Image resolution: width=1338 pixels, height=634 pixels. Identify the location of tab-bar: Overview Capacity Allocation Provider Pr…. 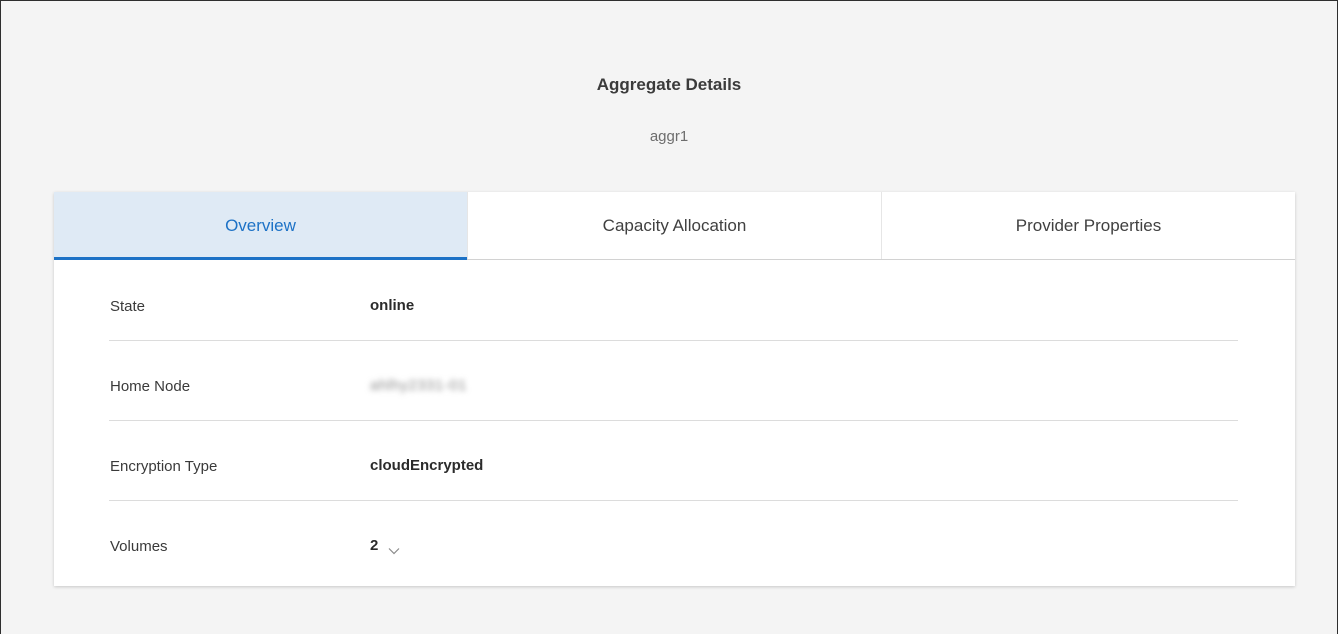
(674, 226).